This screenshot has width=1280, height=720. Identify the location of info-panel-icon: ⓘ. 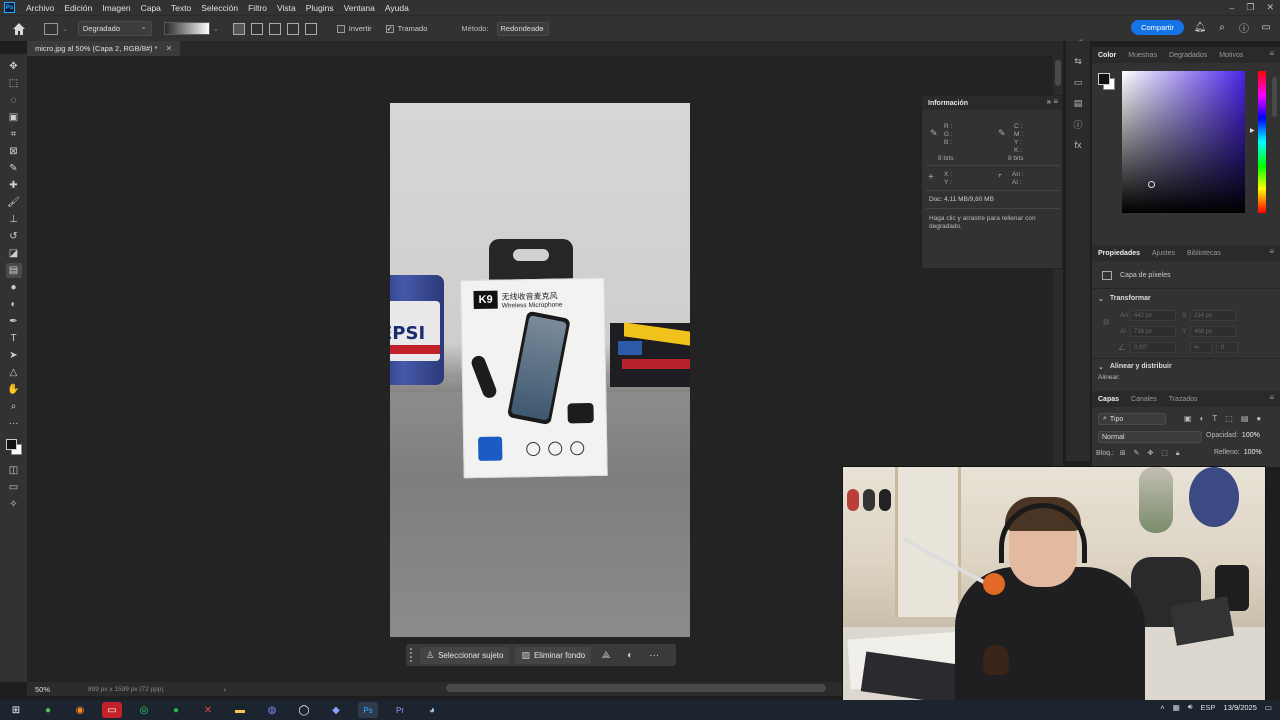
(1078, 124).